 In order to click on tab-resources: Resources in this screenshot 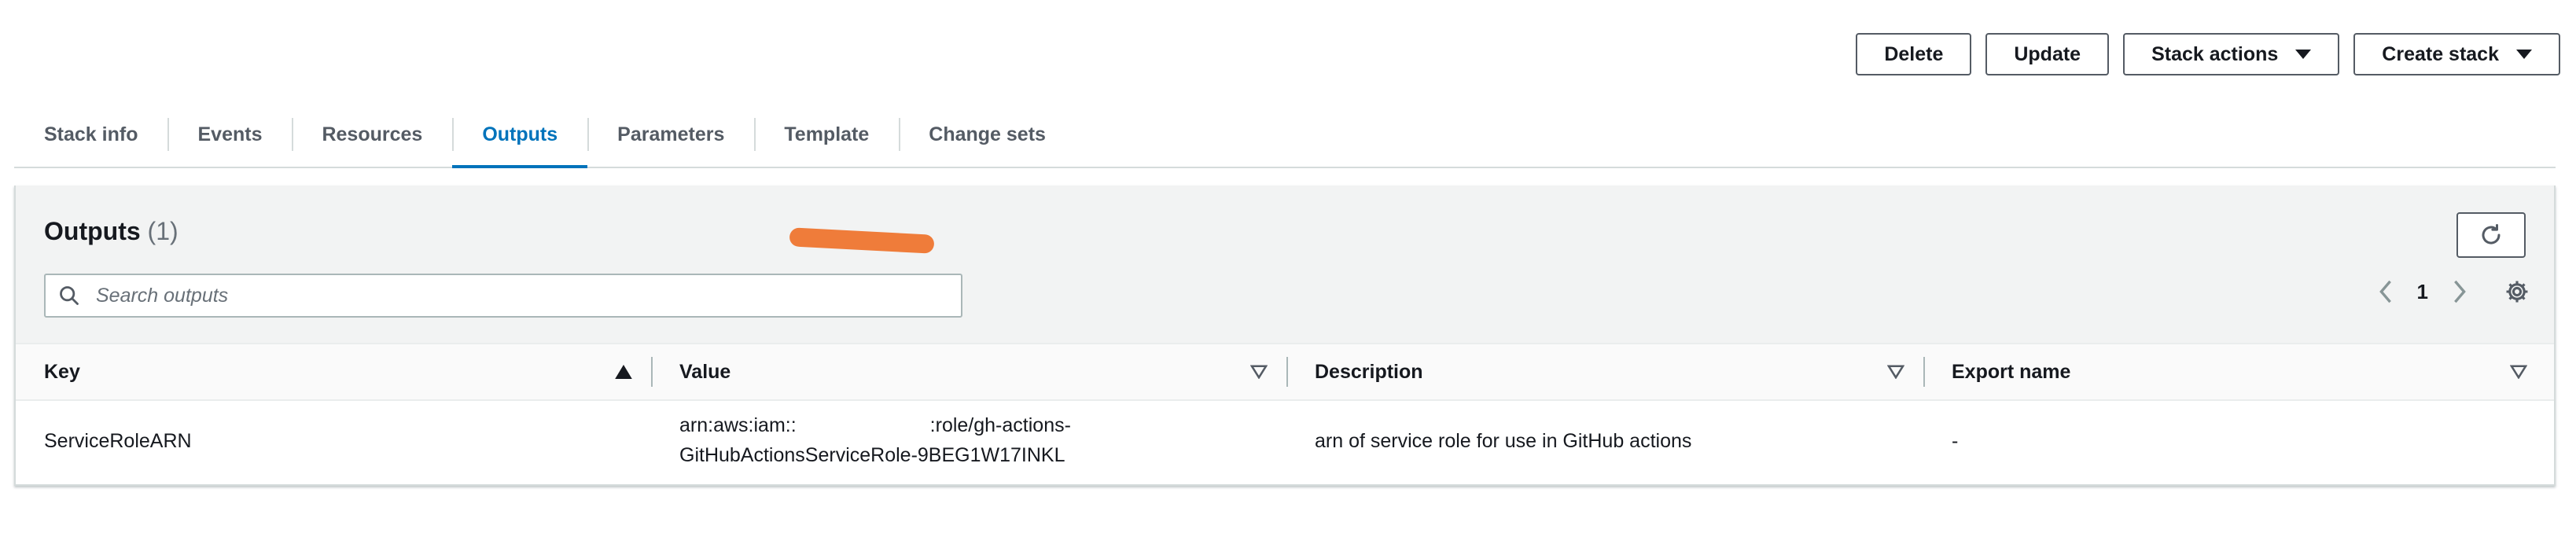, I will do `click(372, 134)`.